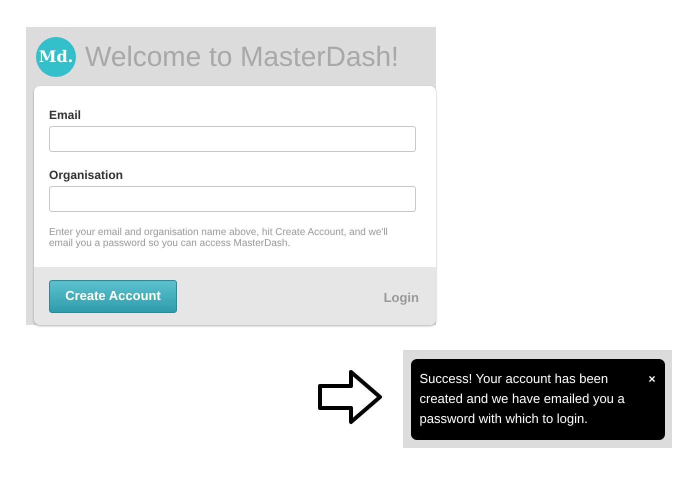 The image size is (700, 500). Describe the element at coordinates (652, 378) in the screenshot. I see `close-button: ×` at that location.